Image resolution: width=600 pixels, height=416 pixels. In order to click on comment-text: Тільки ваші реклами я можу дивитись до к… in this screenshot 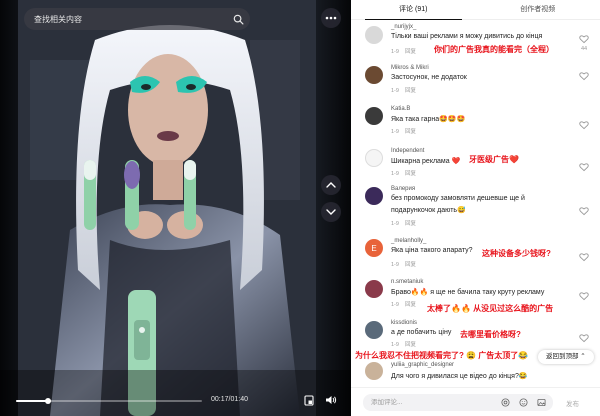, I will do `click(467, 36)`.